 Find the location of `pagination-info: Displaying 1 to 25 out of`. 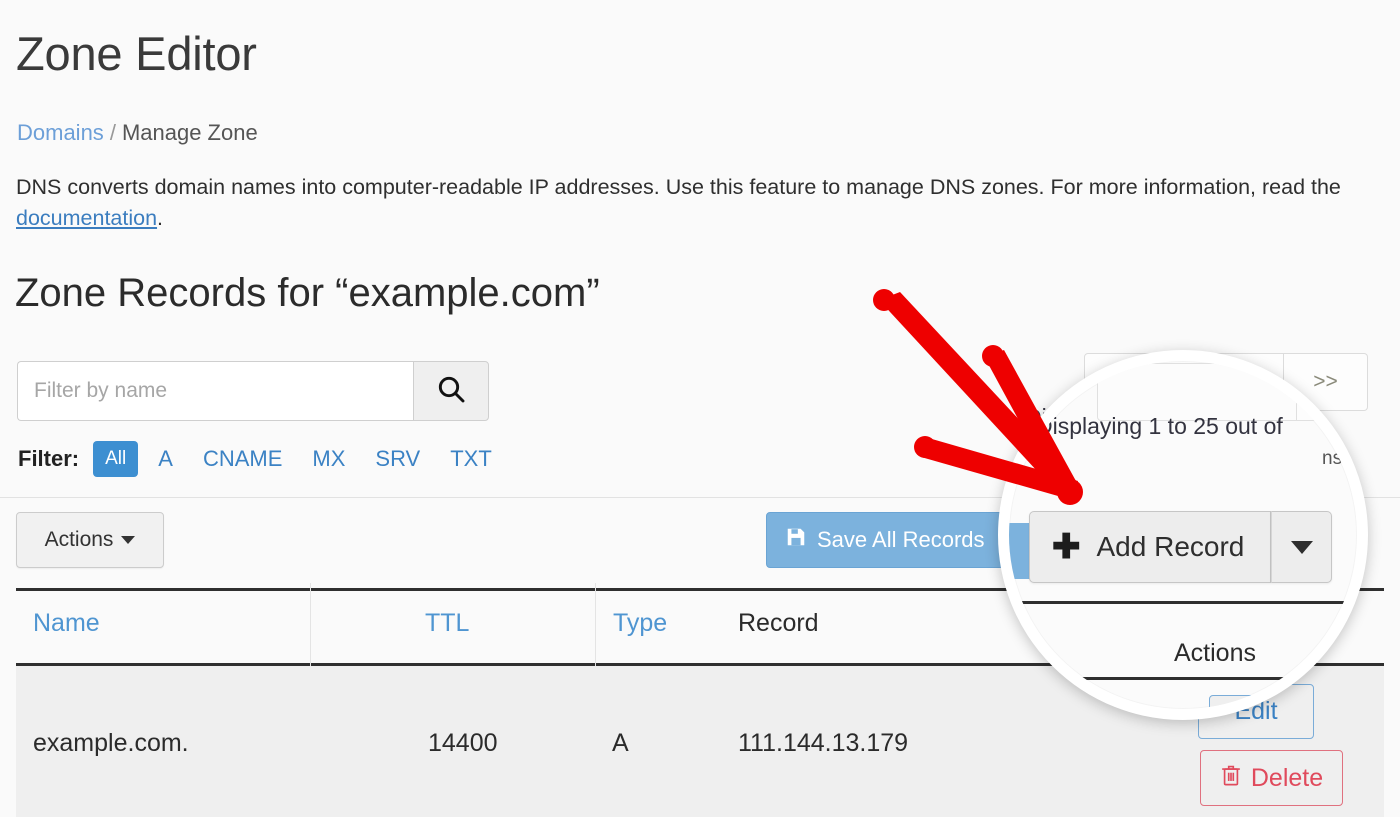

pagination-info: Displaying 1 to 25 out of is located at coordinates (1148, 417).